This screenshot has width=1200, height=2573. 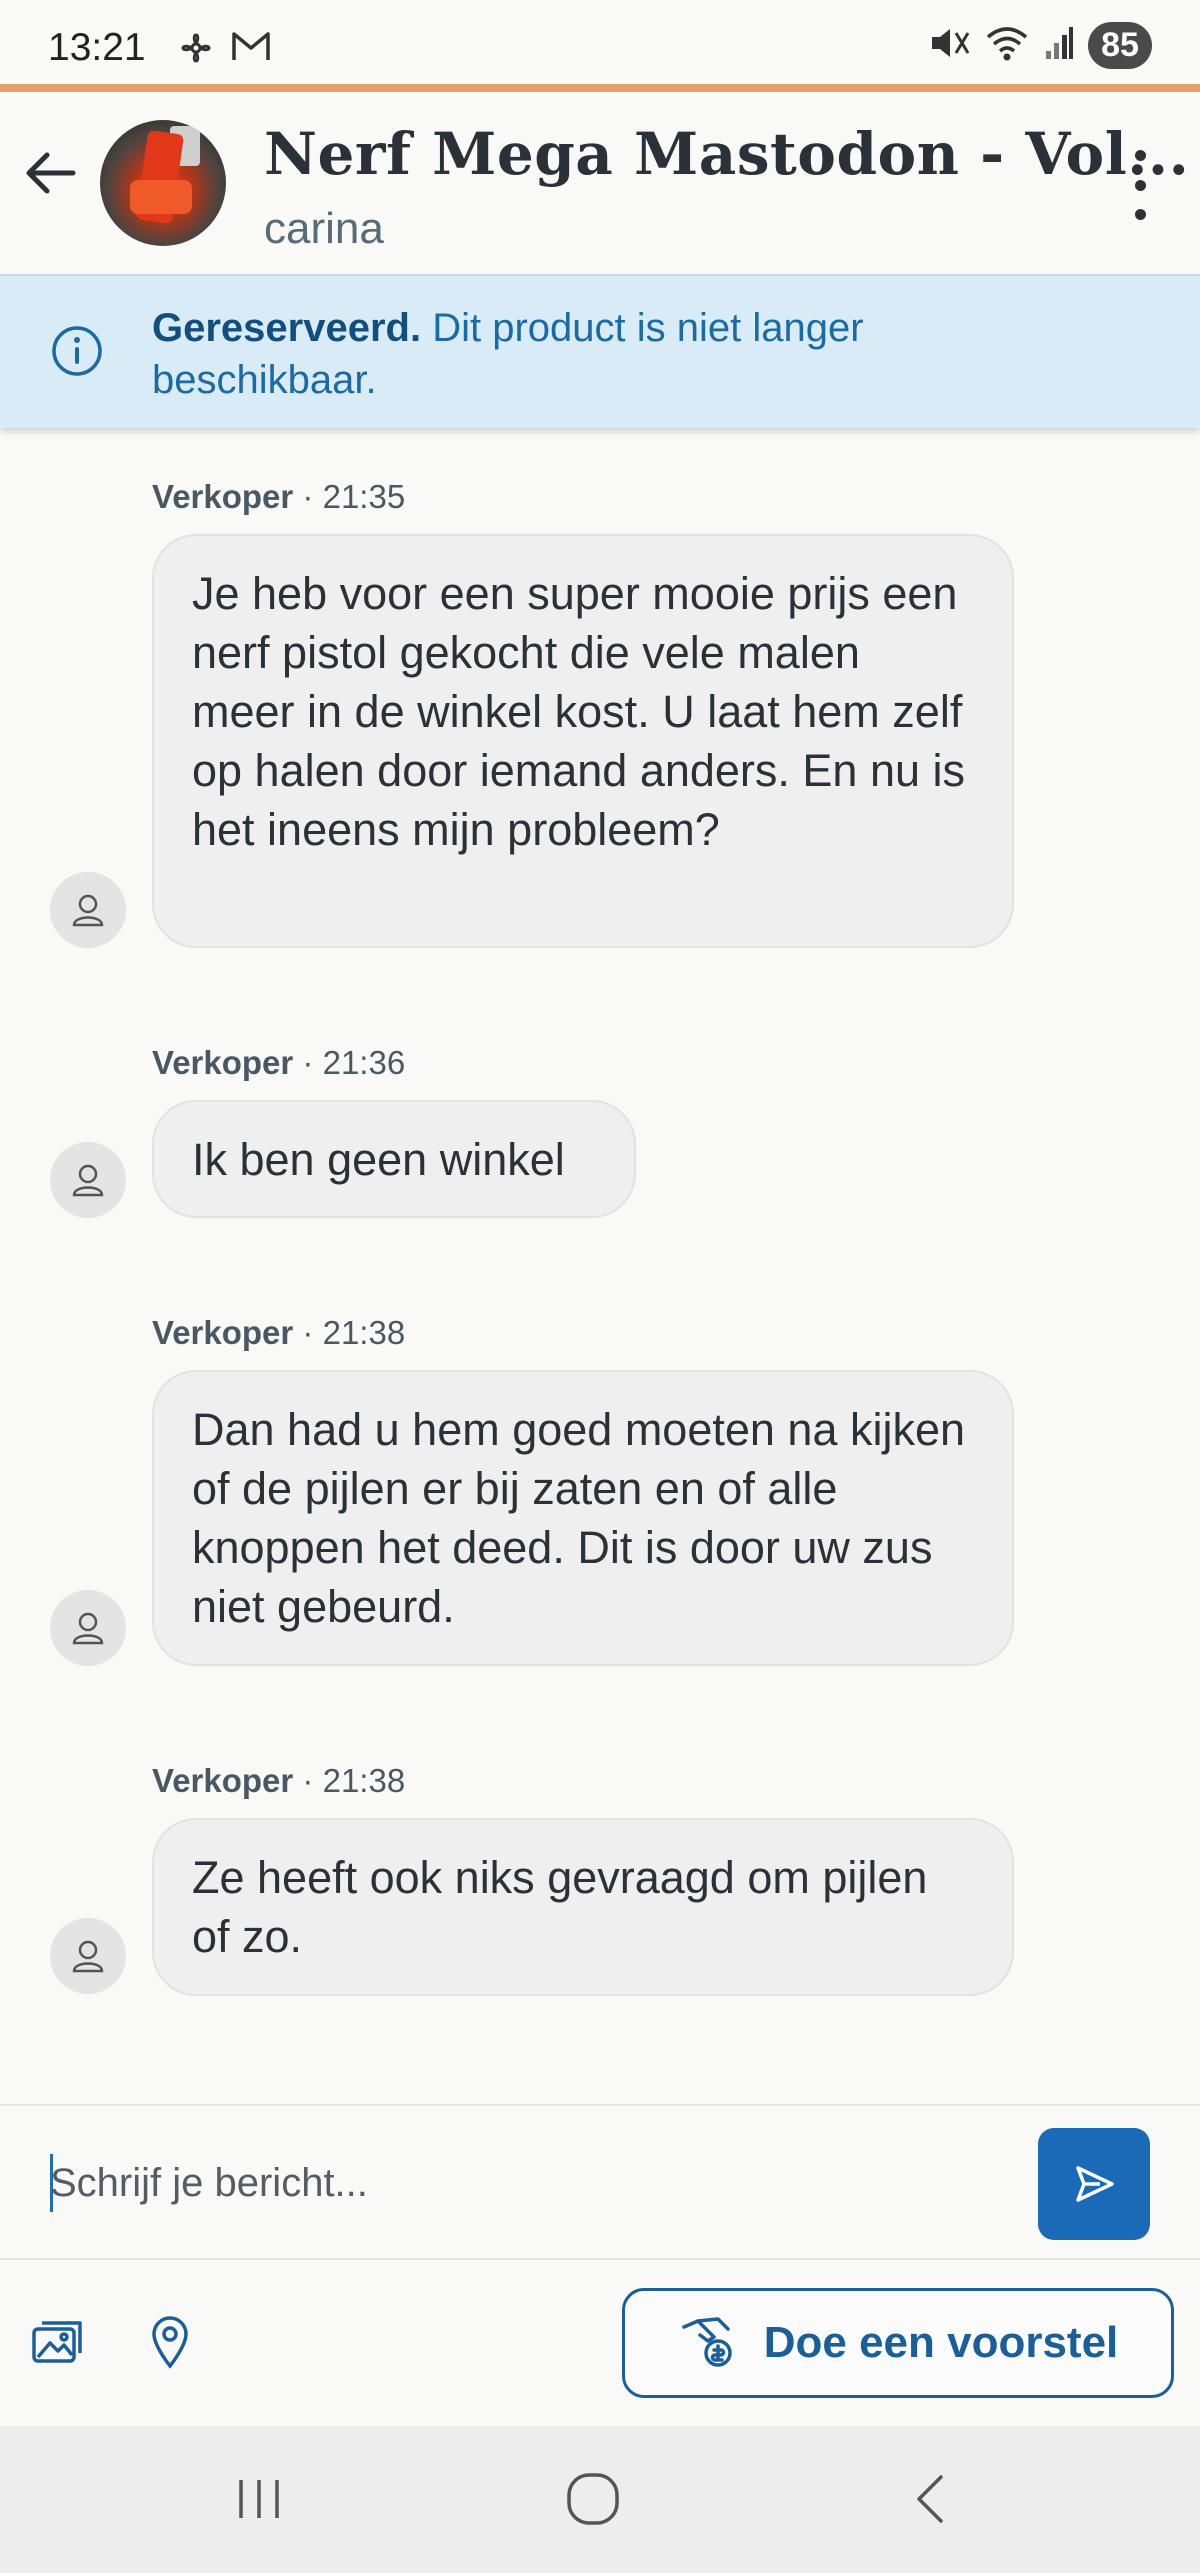 I want to click on message-meta: Verkoper · 21:36, so click(x=279, y=1062).